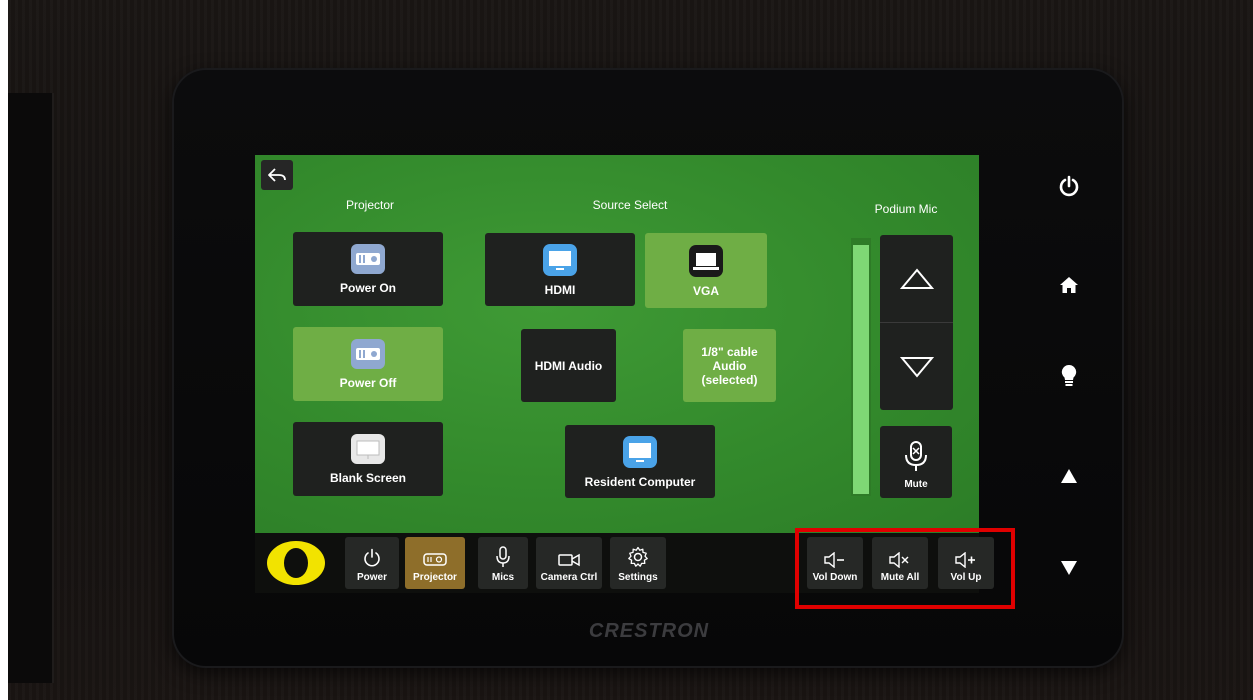  I want to click on resident-computer-label: Resident Computer, so click(640, 481).